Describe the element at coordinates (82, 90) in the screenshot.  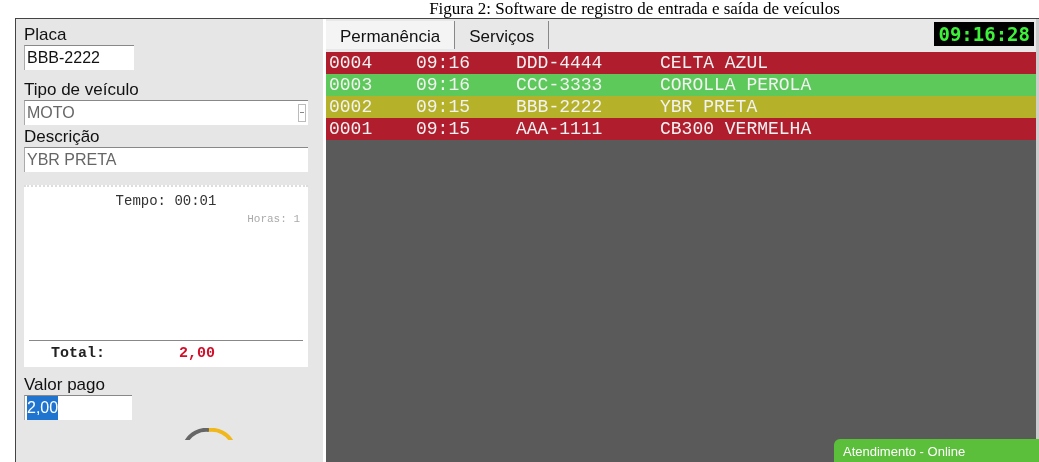
I see `field-label: Tipo de veículo` at that location.